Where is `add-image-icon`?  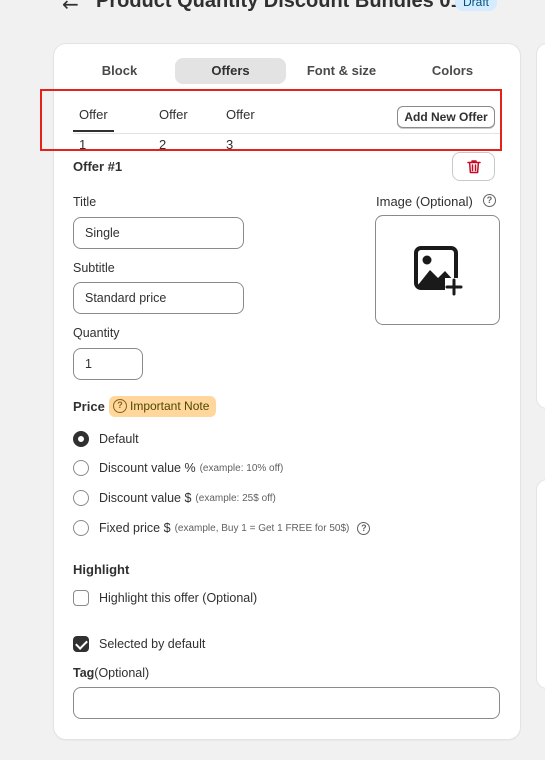
add-image-icon is located at coordinates (438, 271).